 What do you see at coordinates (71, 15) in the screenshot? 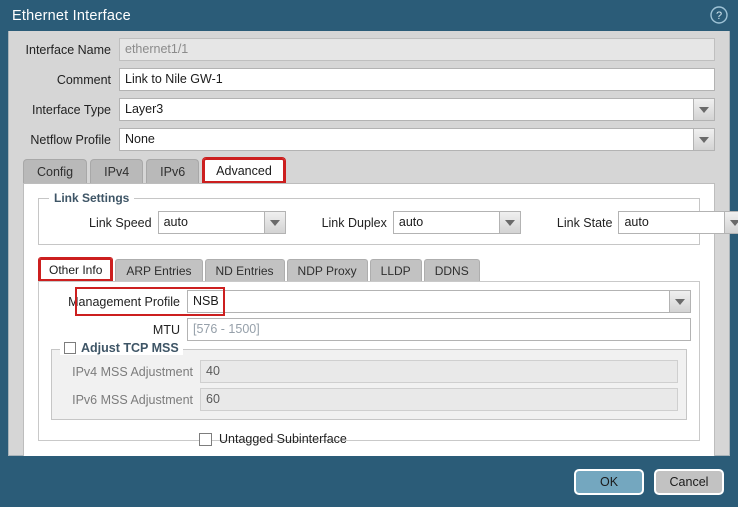
I see `page-title: Ethernet Interface` at bounding box center [71, 15].